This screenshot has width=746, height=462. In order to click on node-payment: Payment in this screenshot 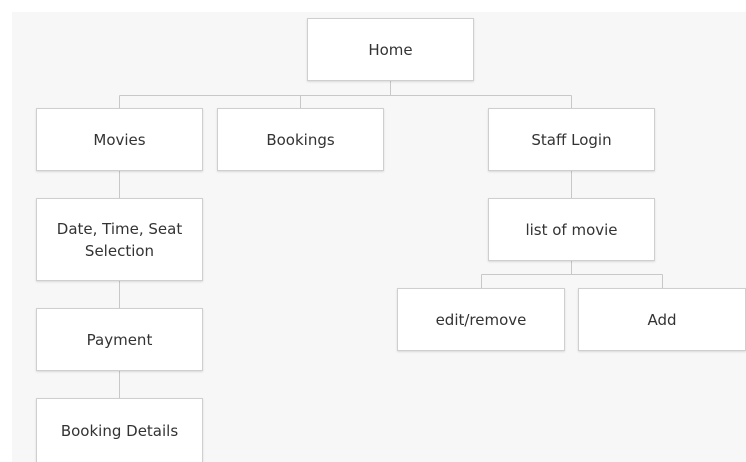, I will do `click(119, 339)`.